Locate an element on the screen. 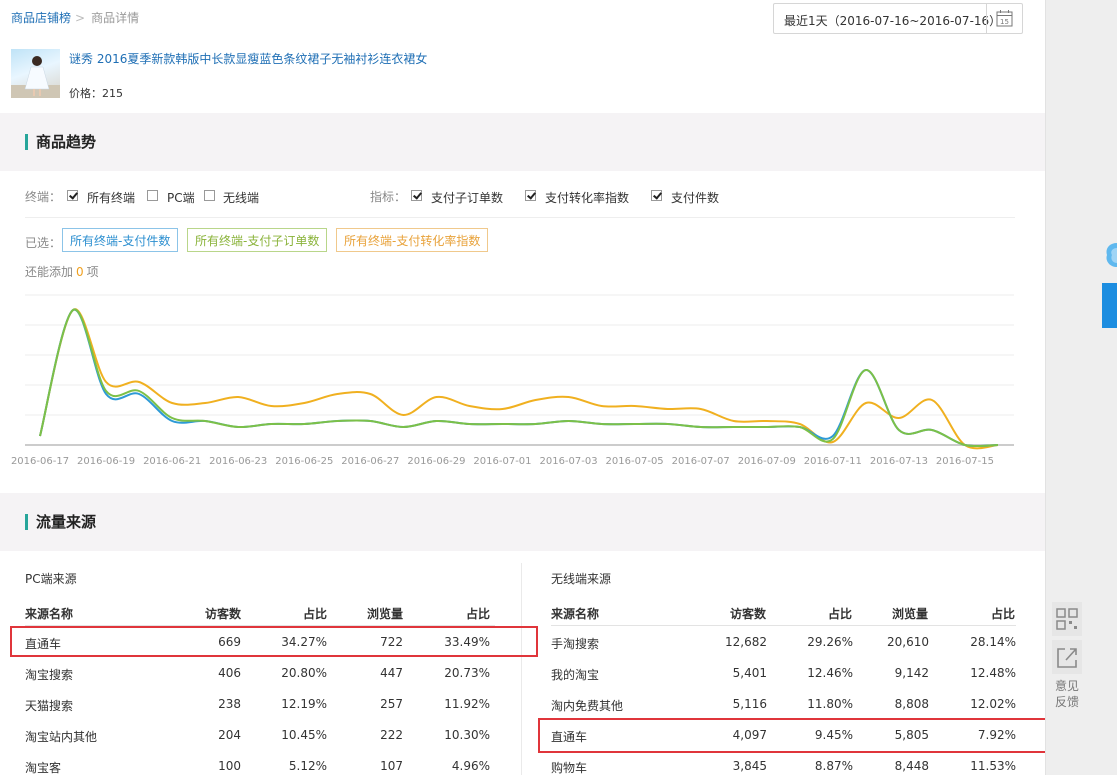 The image size is (1117, 783). value-cell: 107 is located at coordinates (391, 766).